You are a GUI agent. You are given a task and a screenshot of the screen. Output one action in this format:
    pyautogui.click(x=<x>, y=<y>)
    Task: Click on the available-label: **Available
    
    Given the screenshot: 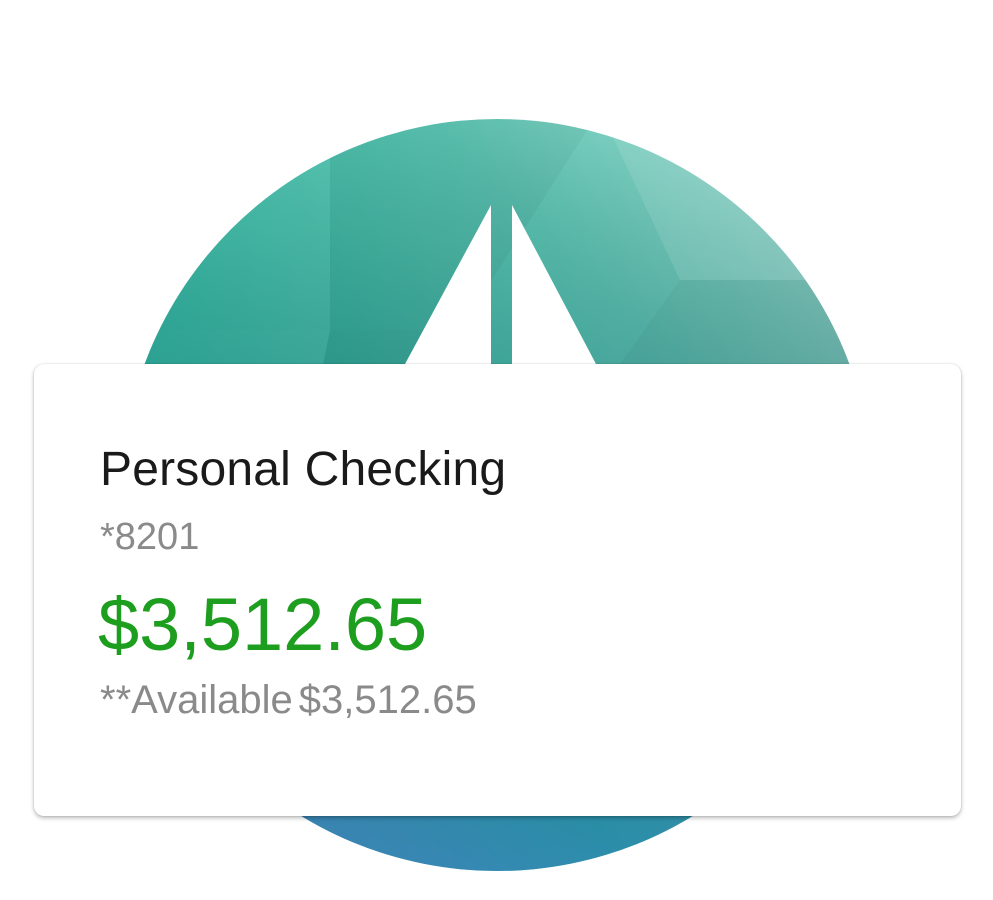 What is the action you would take?
    pyautogui.click(x=196, y=700)
    